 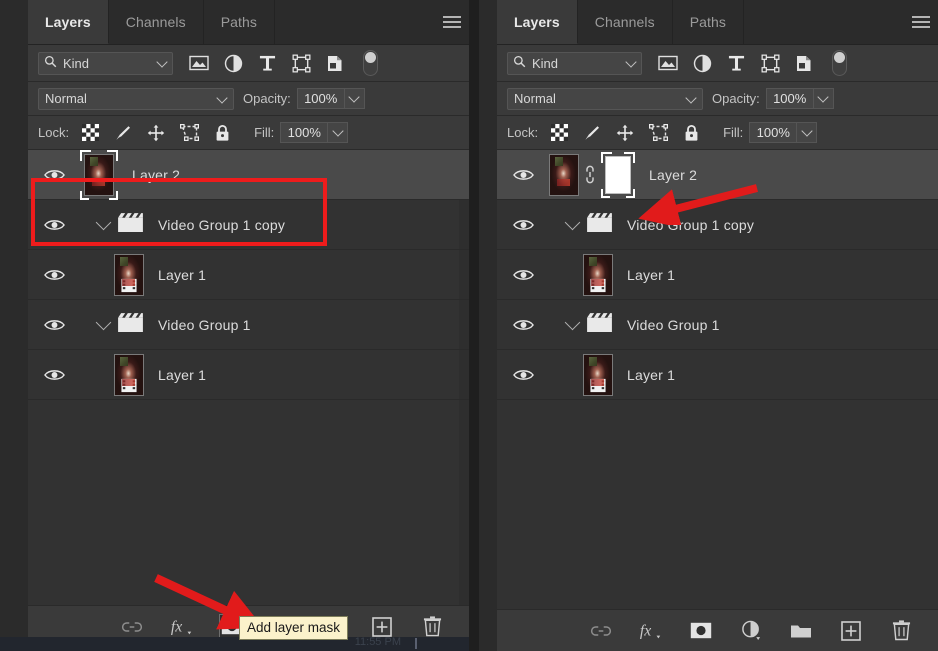 What do you see at coordinates (751, 631) in the screenshot?
I see `new-fill-adjustment-layer-icon` at bounding box center [751, 631].